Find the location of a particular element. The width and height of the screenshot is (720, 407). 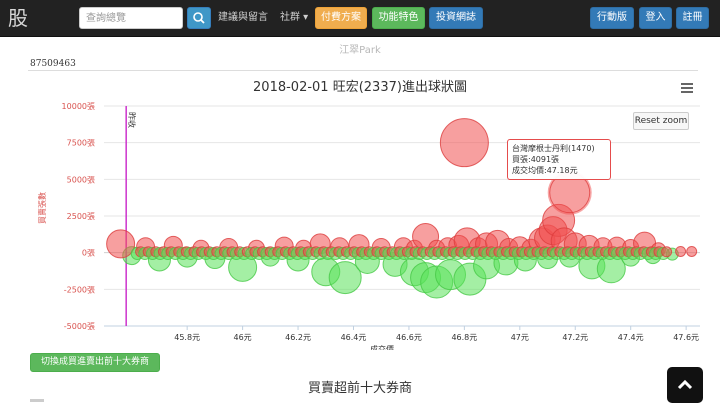

tooltip-volume: 買張:4091張 is located at coordinates (536, 159).